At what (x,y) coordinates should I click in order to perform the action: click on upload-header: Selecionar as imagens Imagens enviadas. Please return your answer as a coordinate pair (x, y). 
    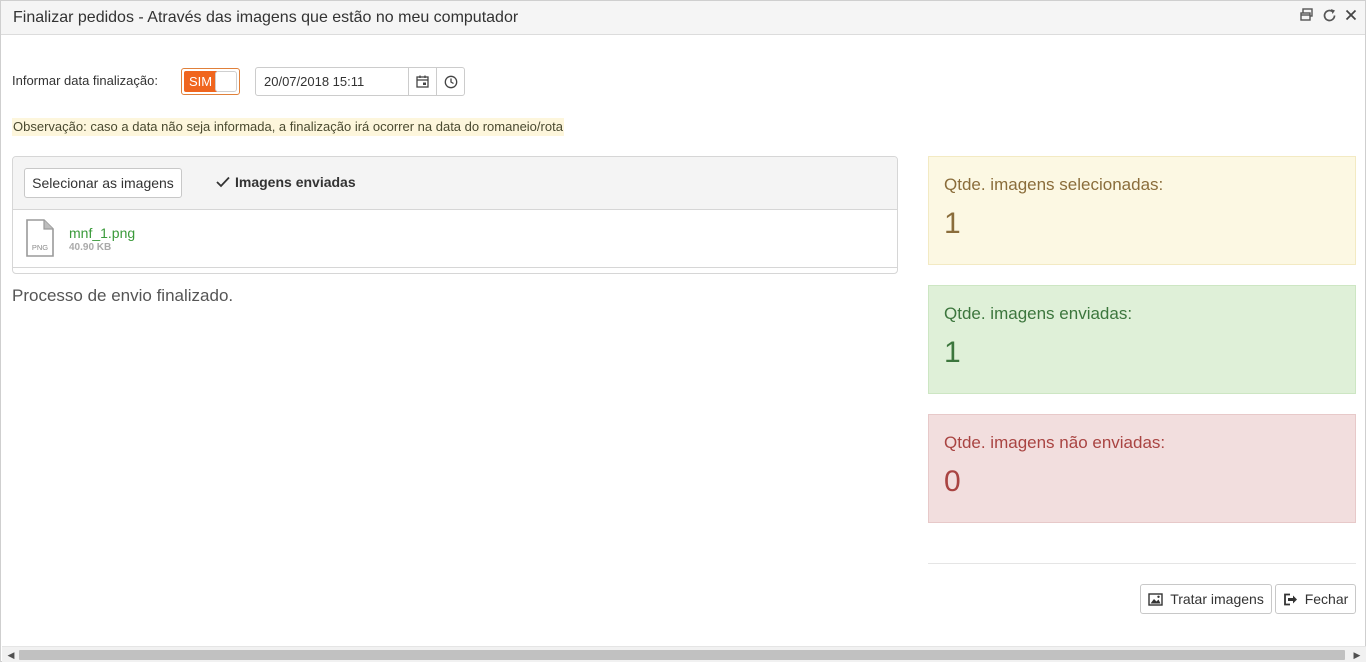
    Looking at the image, I should click on (455, 183).